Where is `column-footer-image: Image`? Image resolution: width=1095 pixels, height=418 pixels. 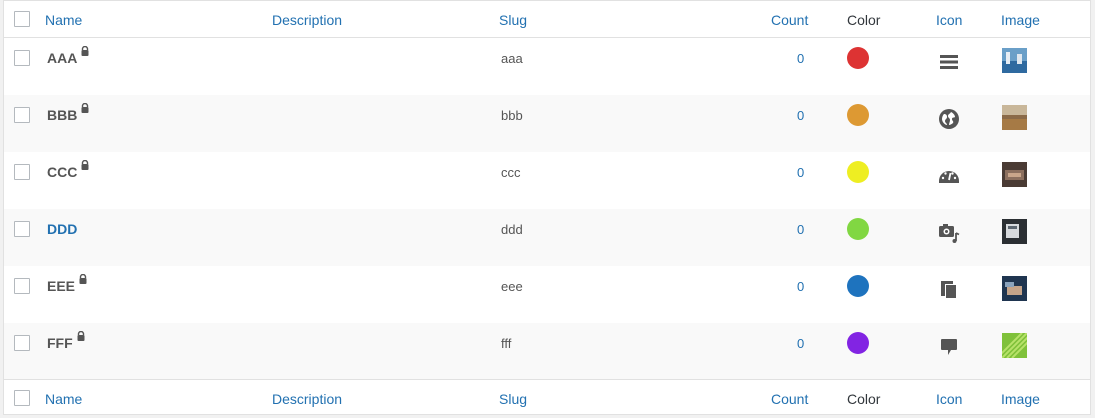
column-footer-image: Image is located at coordinates (1020, 399).